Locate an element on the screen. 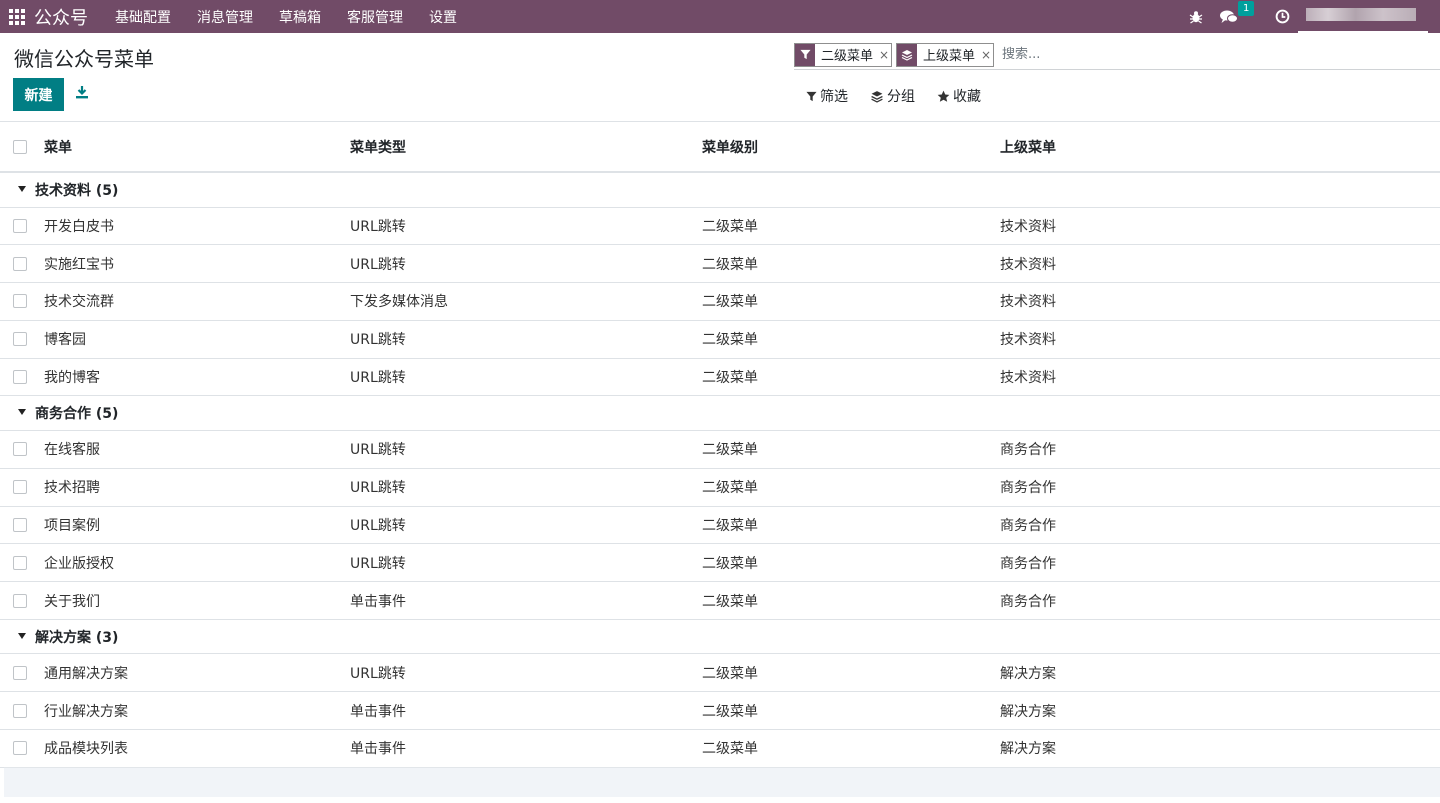  table-row: 企业版授权 URL跳转 二级菜单 商务合作 is located at coordinates (720, 563).